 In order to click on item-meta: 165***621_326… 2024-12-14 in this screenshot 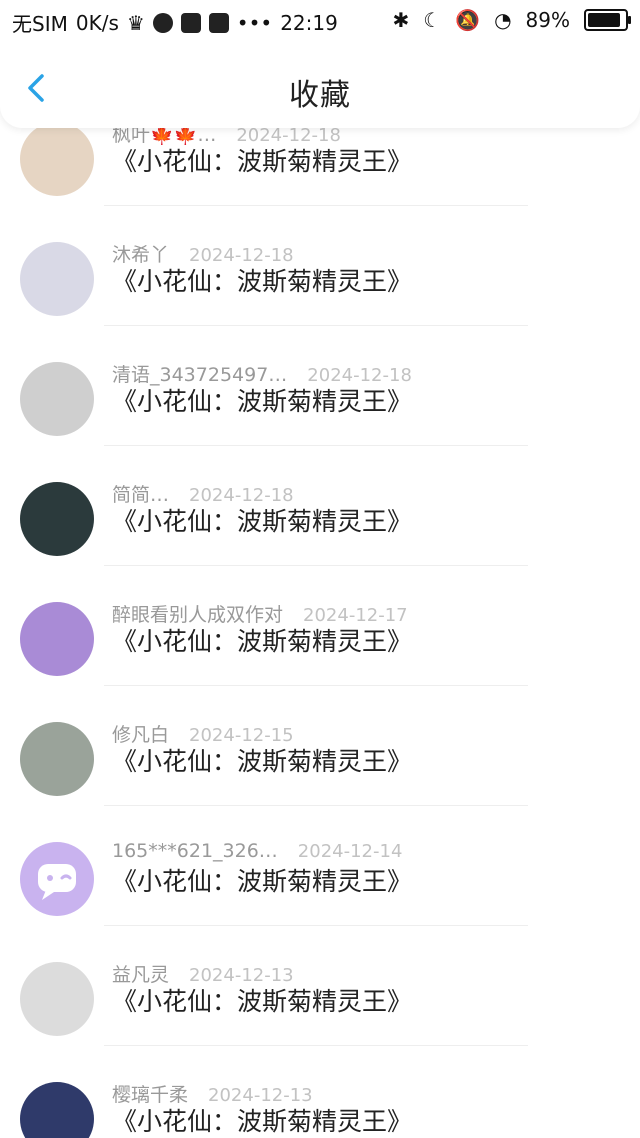, I will do `click(257, 851)`.